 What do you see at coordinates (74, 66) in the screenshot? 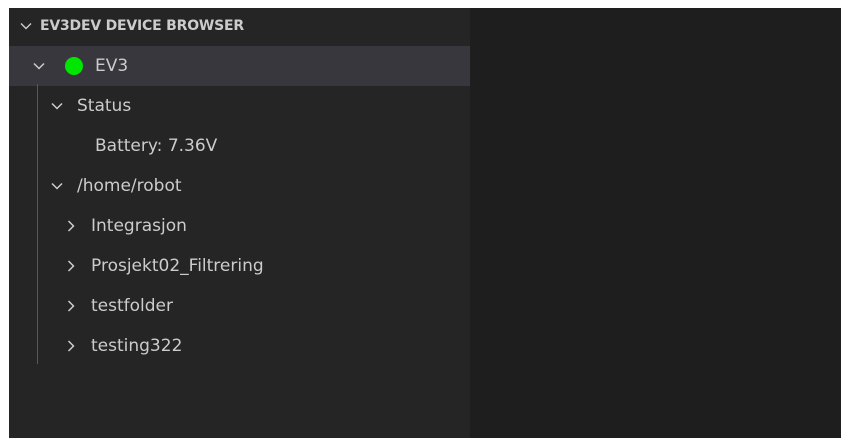
I see `connection-status-icon` at bounding box center [74, 66].